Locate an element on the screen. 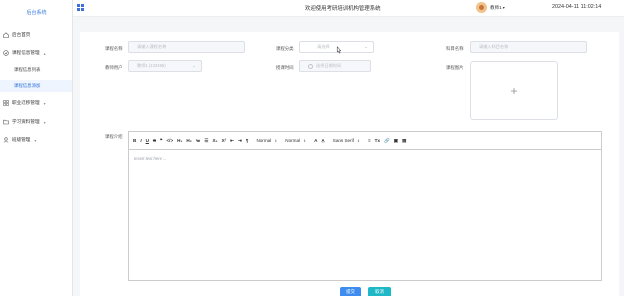 The width and height of the screenshot is (624, 296). mouse-pointer-icon is located at coordinates (339, 50).